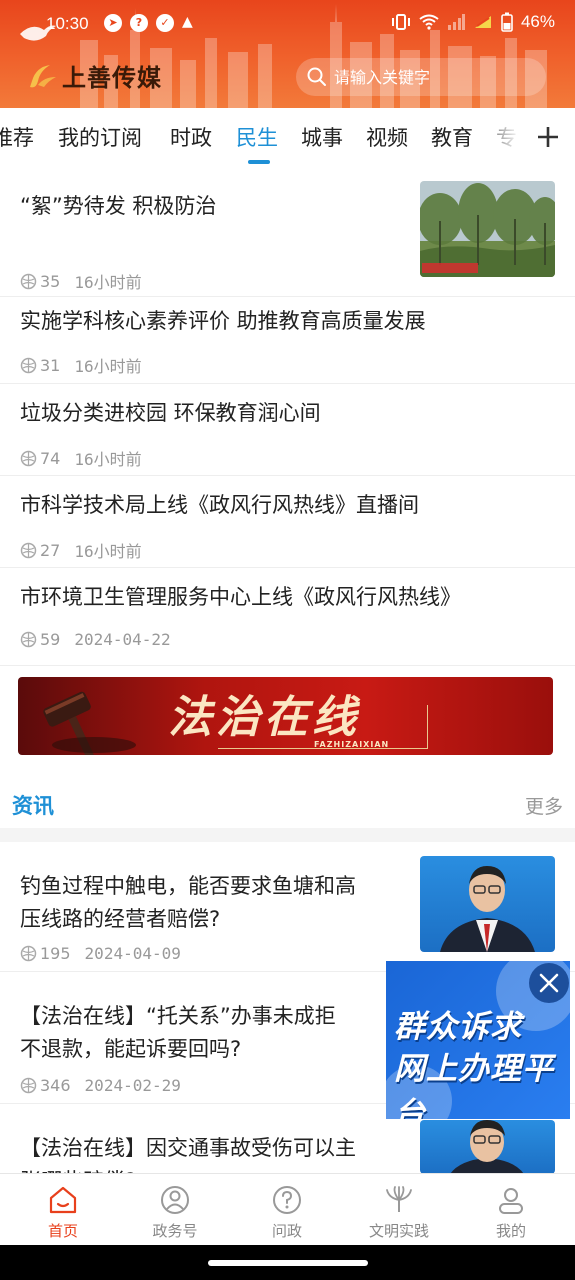  What do you see at coordinates (474, 1085) in the screenshot?
I see `ad-line2: 网上办理平台` at bounding box center [474, 1085].